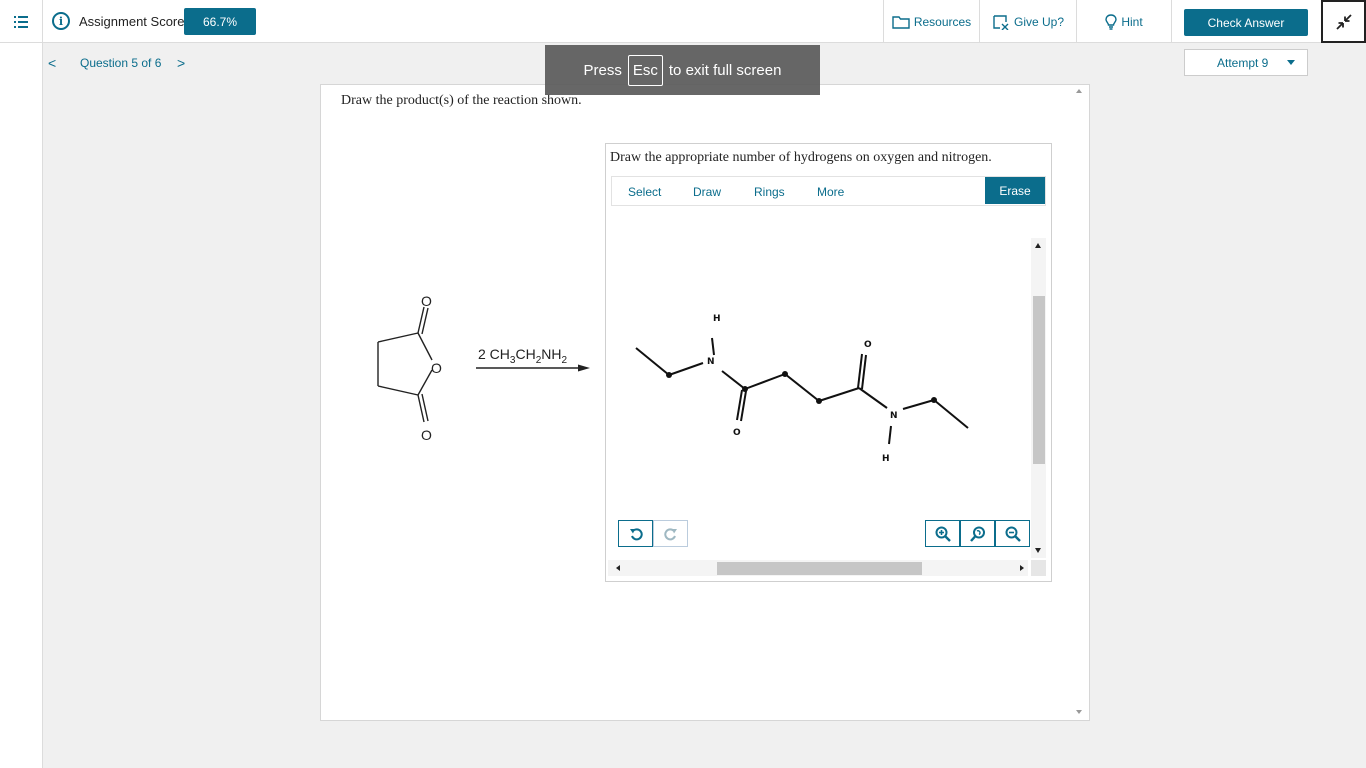 The height and width of the screenshot is (768, 1366). Describe the element at coordinates (942, 21) in the screenshot. I see `resources-label: Resources` at that location.